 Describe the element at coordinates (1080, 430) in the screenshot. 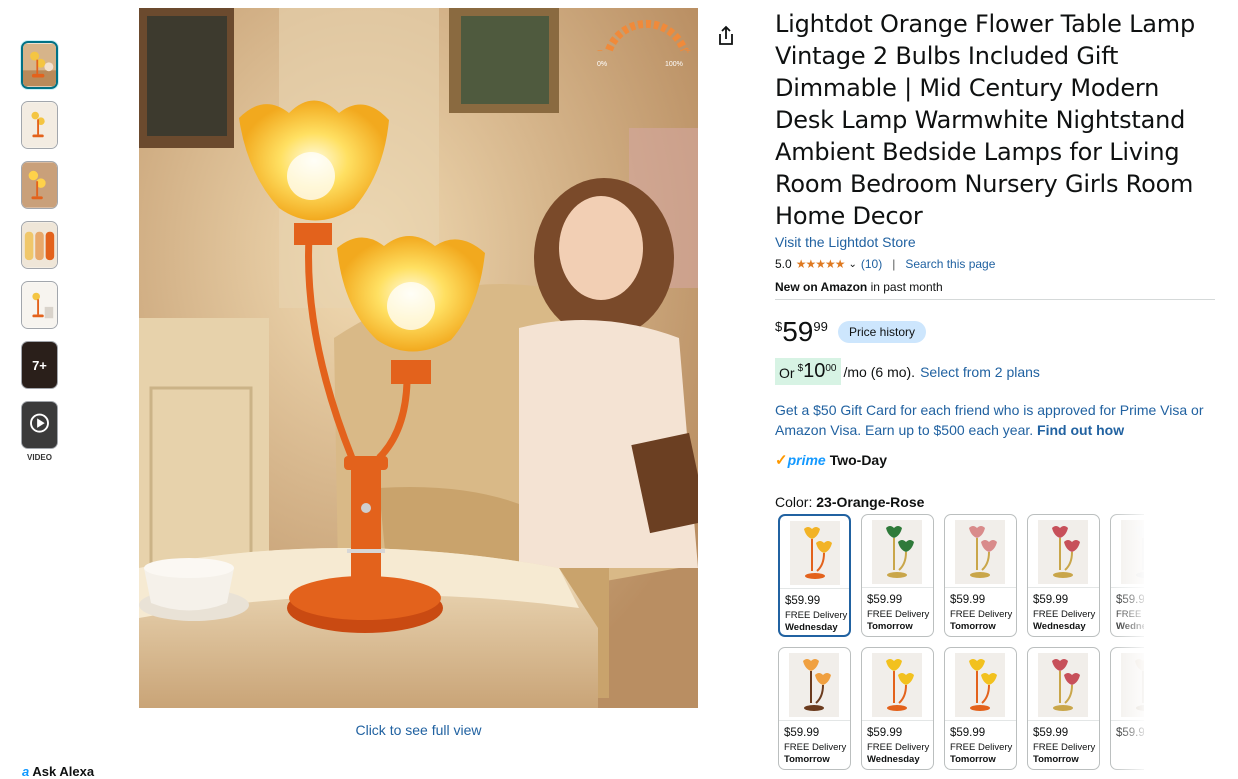

I see `find-out-how-link: Find out how` at that location.